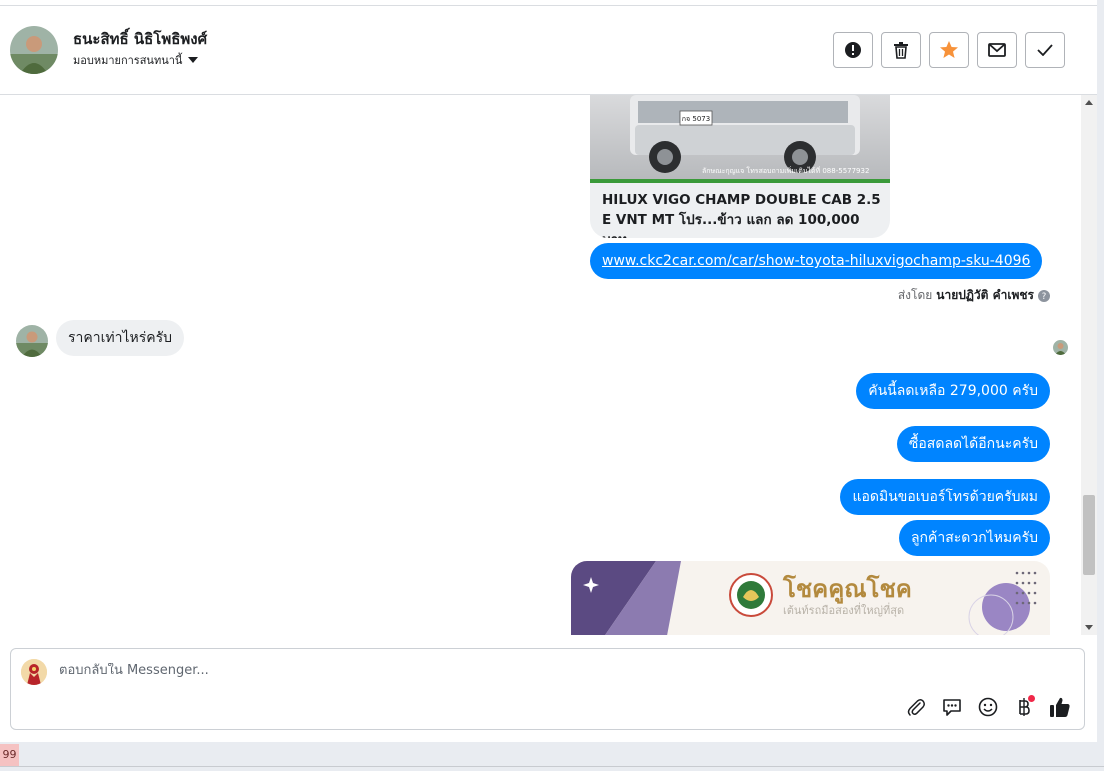 This screenshot has height=771, width=1104. Describe the element at coordinates (1089, 535) in the screenshot. I see `scroll-thumb` at that location.